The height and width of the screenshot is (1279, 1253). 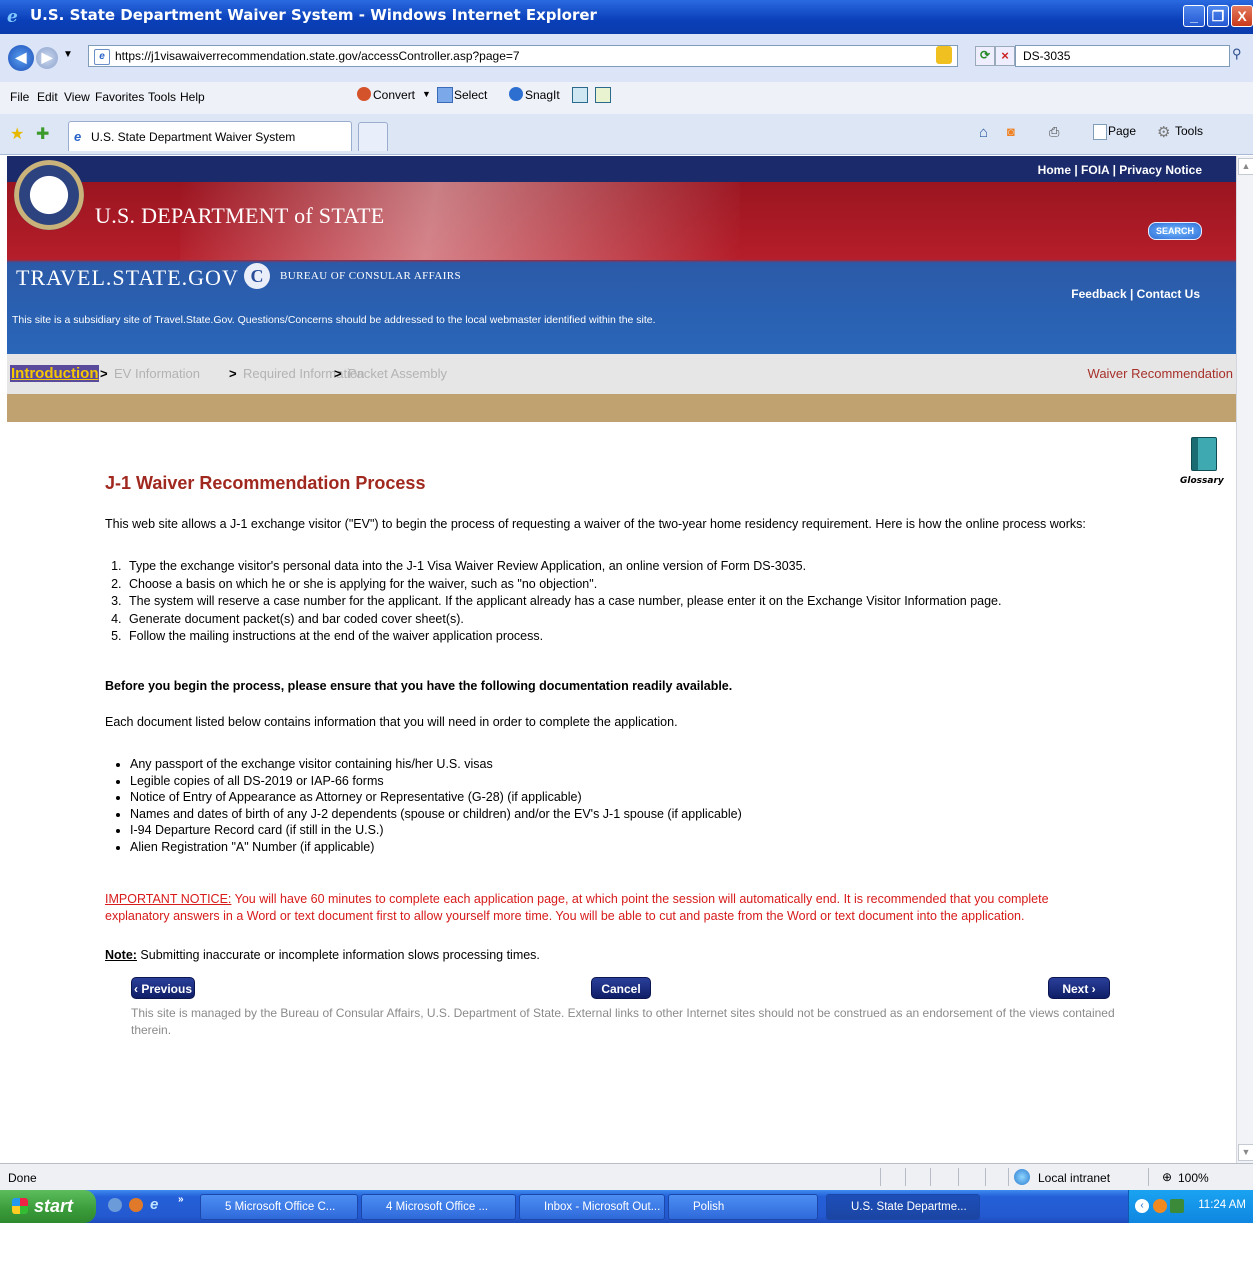 What do you see at coordinates (426, 94) in the screenshot?
I see `convert-dropdown-icon: ▼` at bounding box center [426, 94].